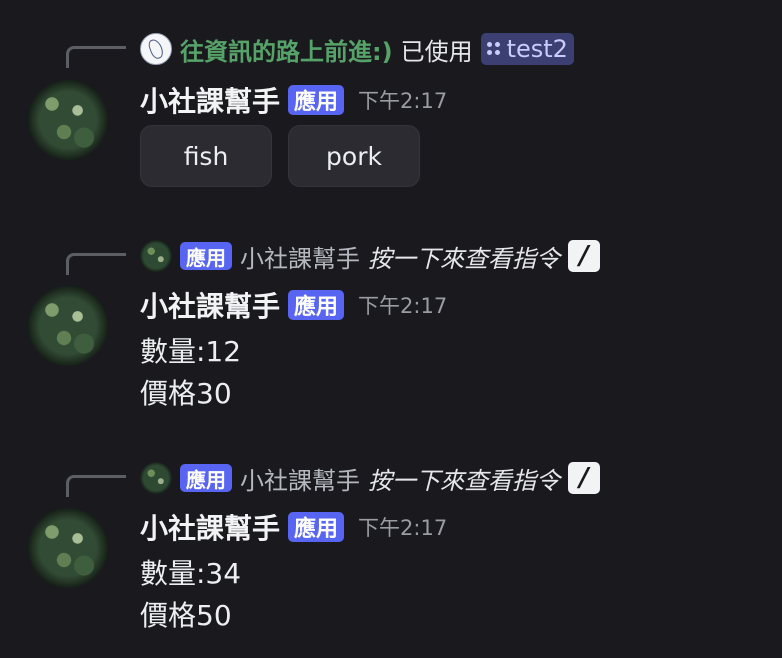 Image resolution: width=782 pixels, height=658 pixels. I want to click on quantity-line: 數量:12, so click(191, 351).